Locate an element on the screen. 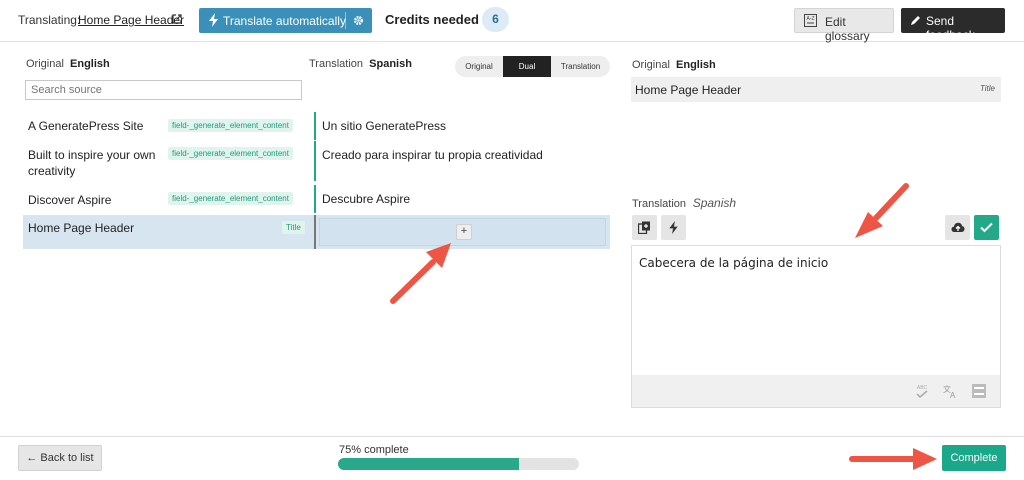 Image resolution: width=1024 pixels, height=480 pixels. add-translation-button: + is located at coordinates (464, 232).